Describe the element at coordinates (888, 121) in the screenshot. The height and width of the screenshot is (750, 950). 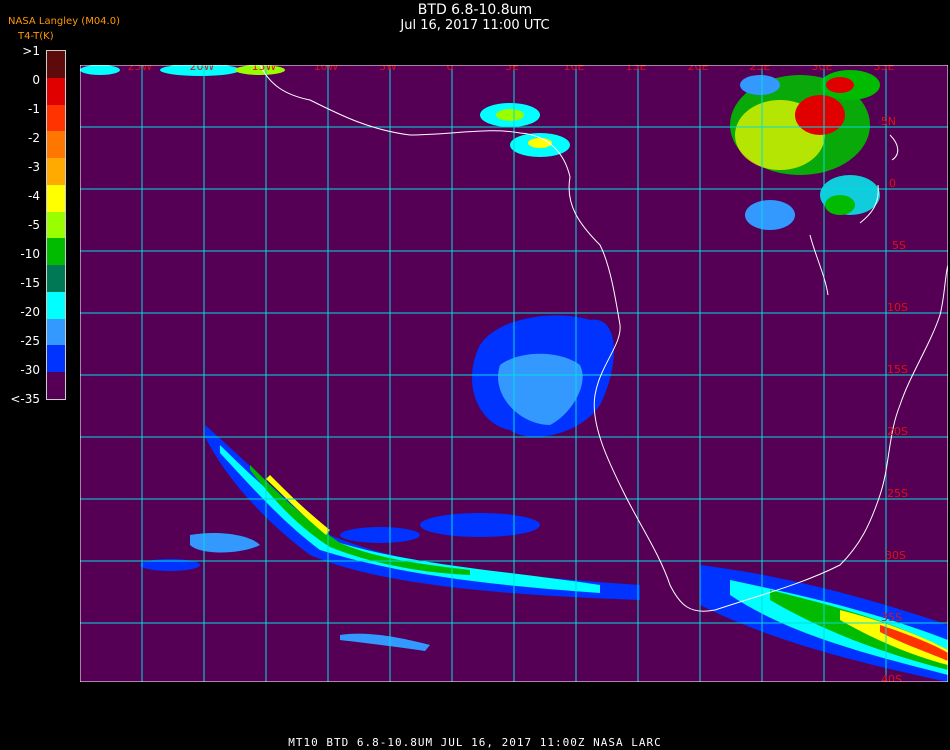
I see `latitude-label: 5N` at that location.